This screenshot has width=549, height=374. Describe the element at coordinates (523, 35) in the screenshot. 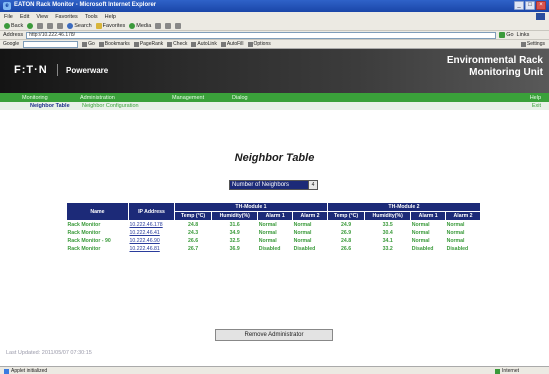

I see `links-label: Links` at that location.